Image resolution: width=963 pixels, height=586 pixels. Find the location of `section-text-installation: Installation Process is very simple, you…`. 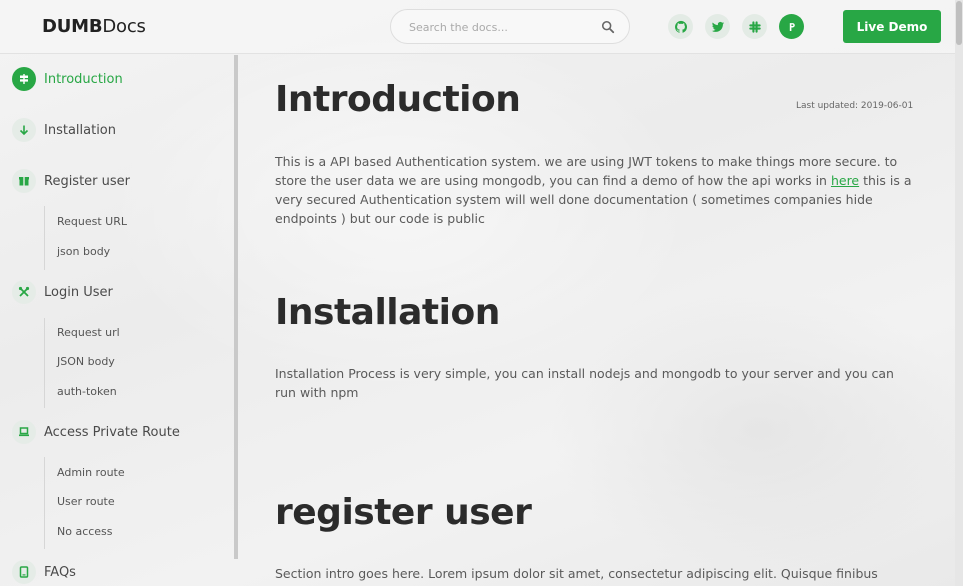

section-text-installation: Installation Process is very simple, you… is located at coordinates (584, 383).